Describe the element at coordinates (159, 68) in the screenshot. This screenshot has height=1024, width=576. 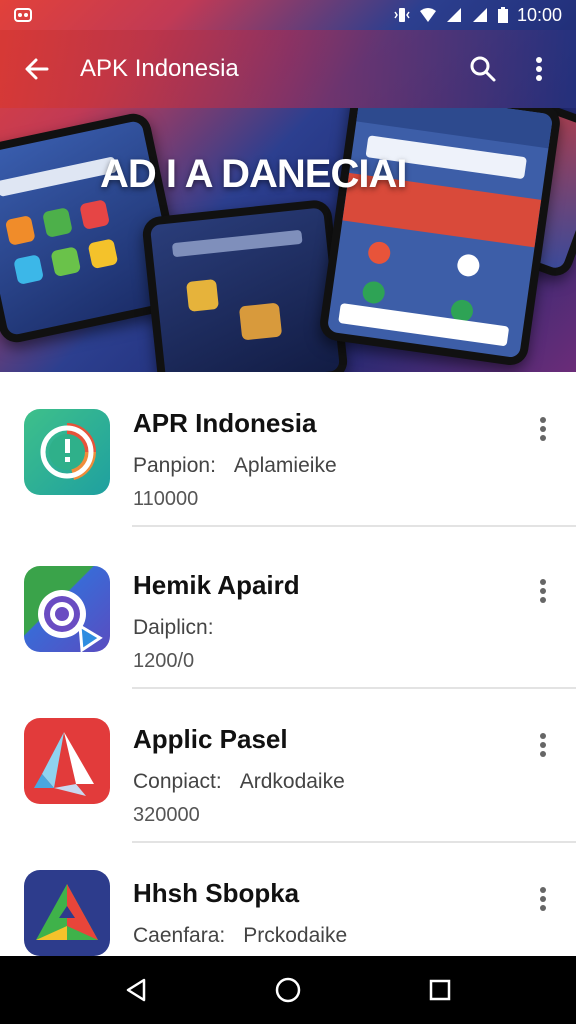
I see `page-title: APK Indonesia` at that location.